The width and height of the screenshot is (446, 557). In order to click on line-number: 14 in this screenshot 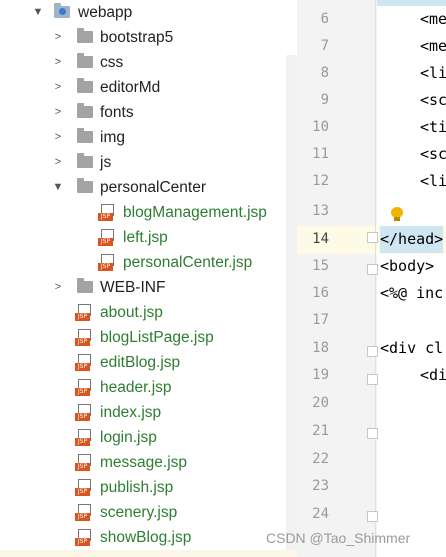, I will do `click(320, 239)`.